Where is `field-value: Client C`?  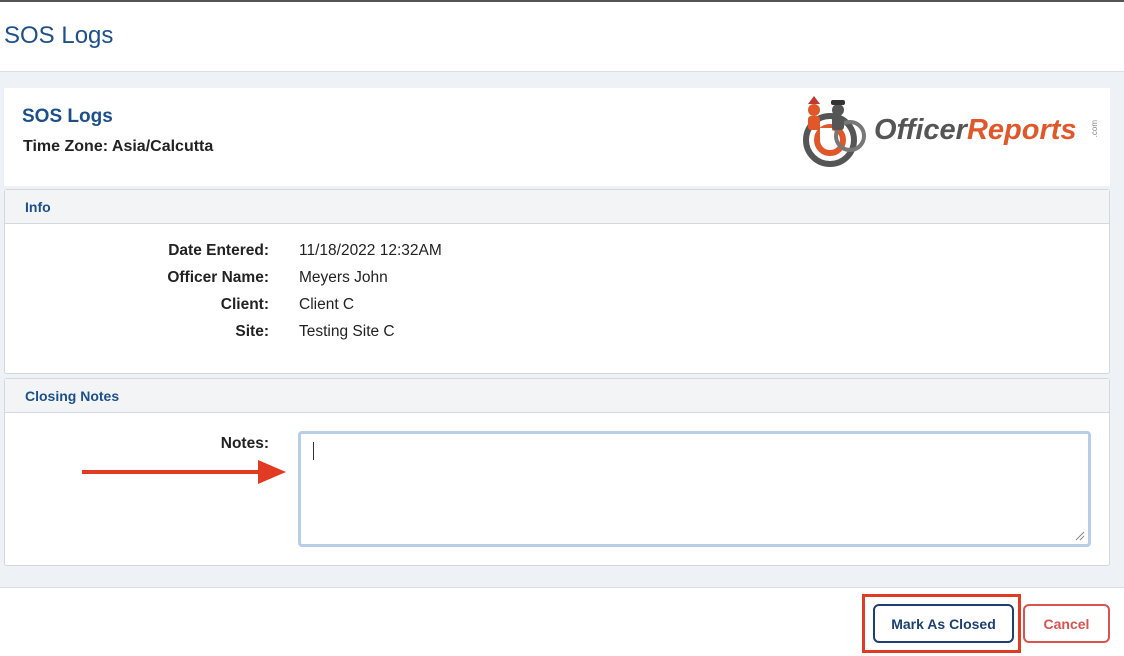
field-value: Client C is located at coordinates (327, 304).